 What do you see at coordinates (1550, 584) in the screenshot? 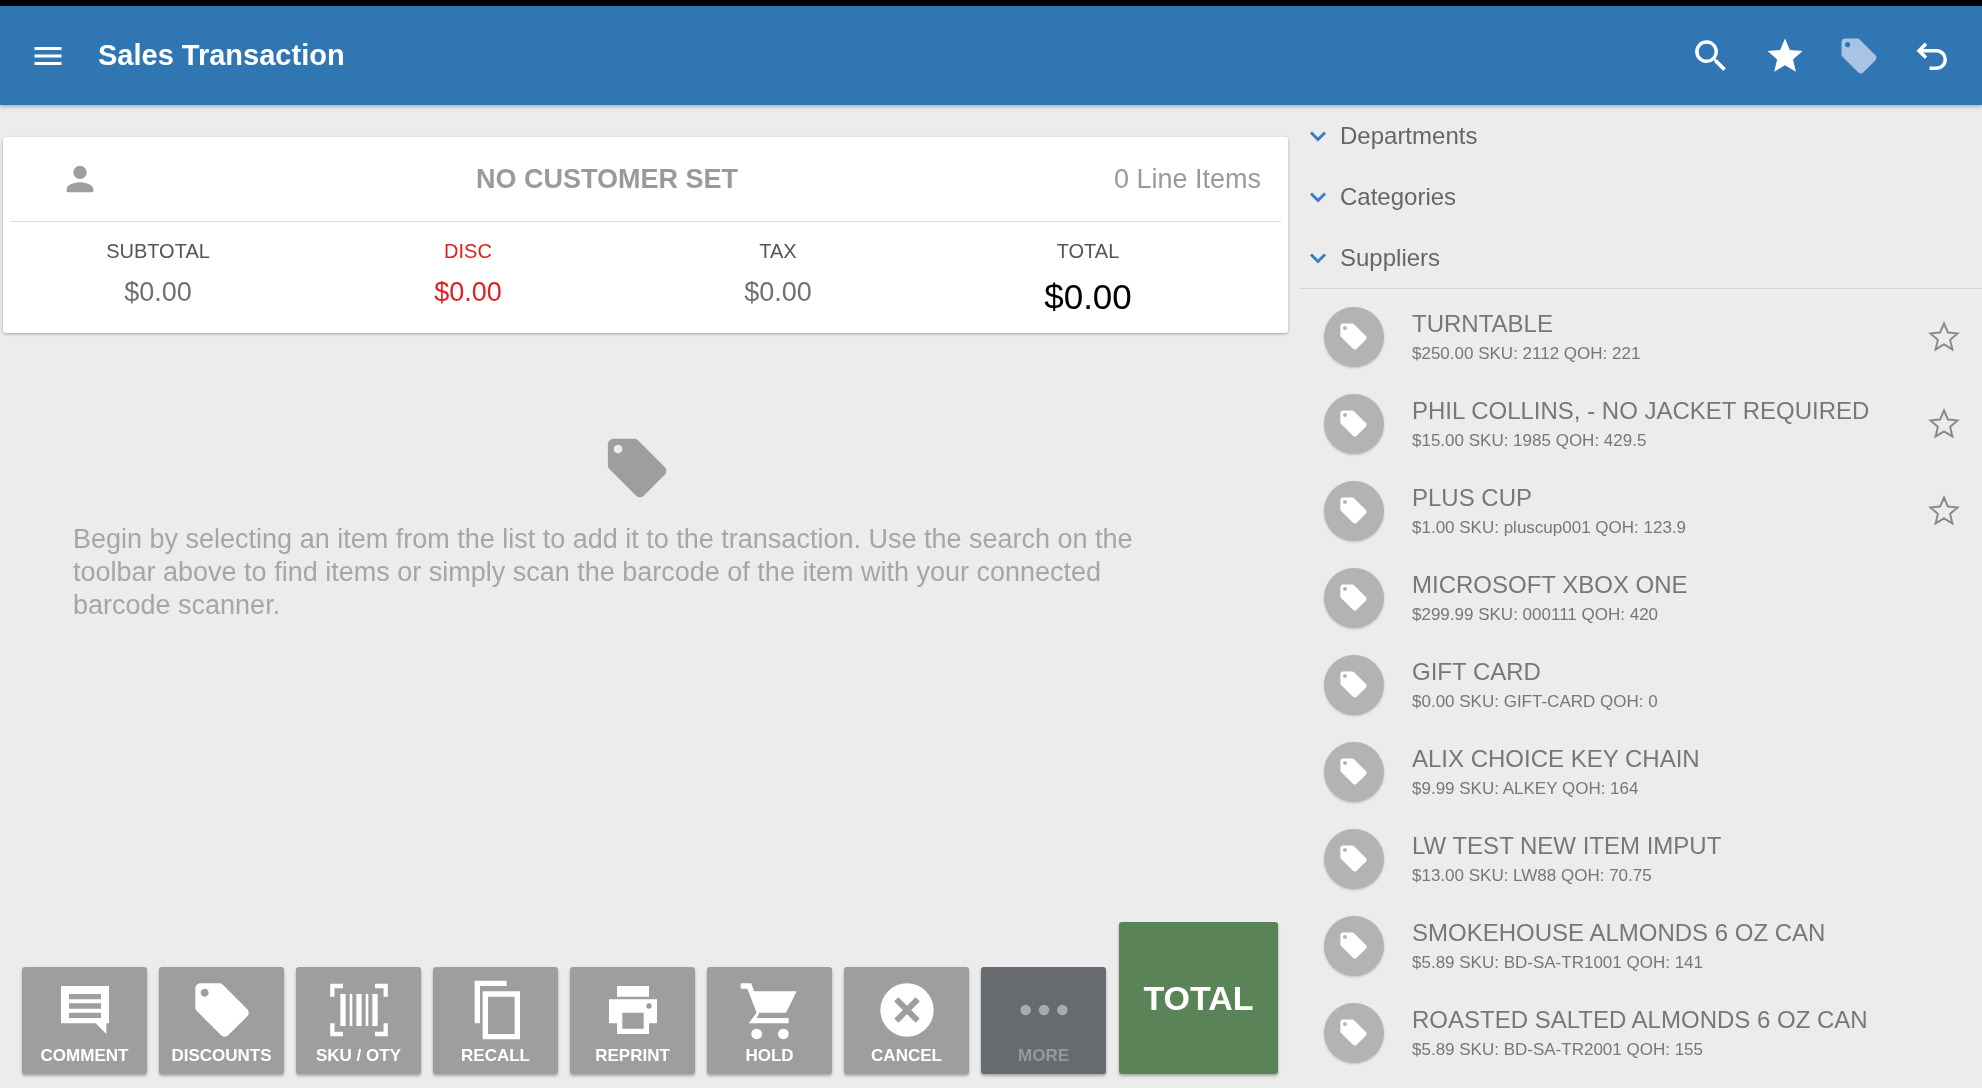
I see `product-name: MICROSOFT XBOX ONE` at bounding box center [1550, 584].